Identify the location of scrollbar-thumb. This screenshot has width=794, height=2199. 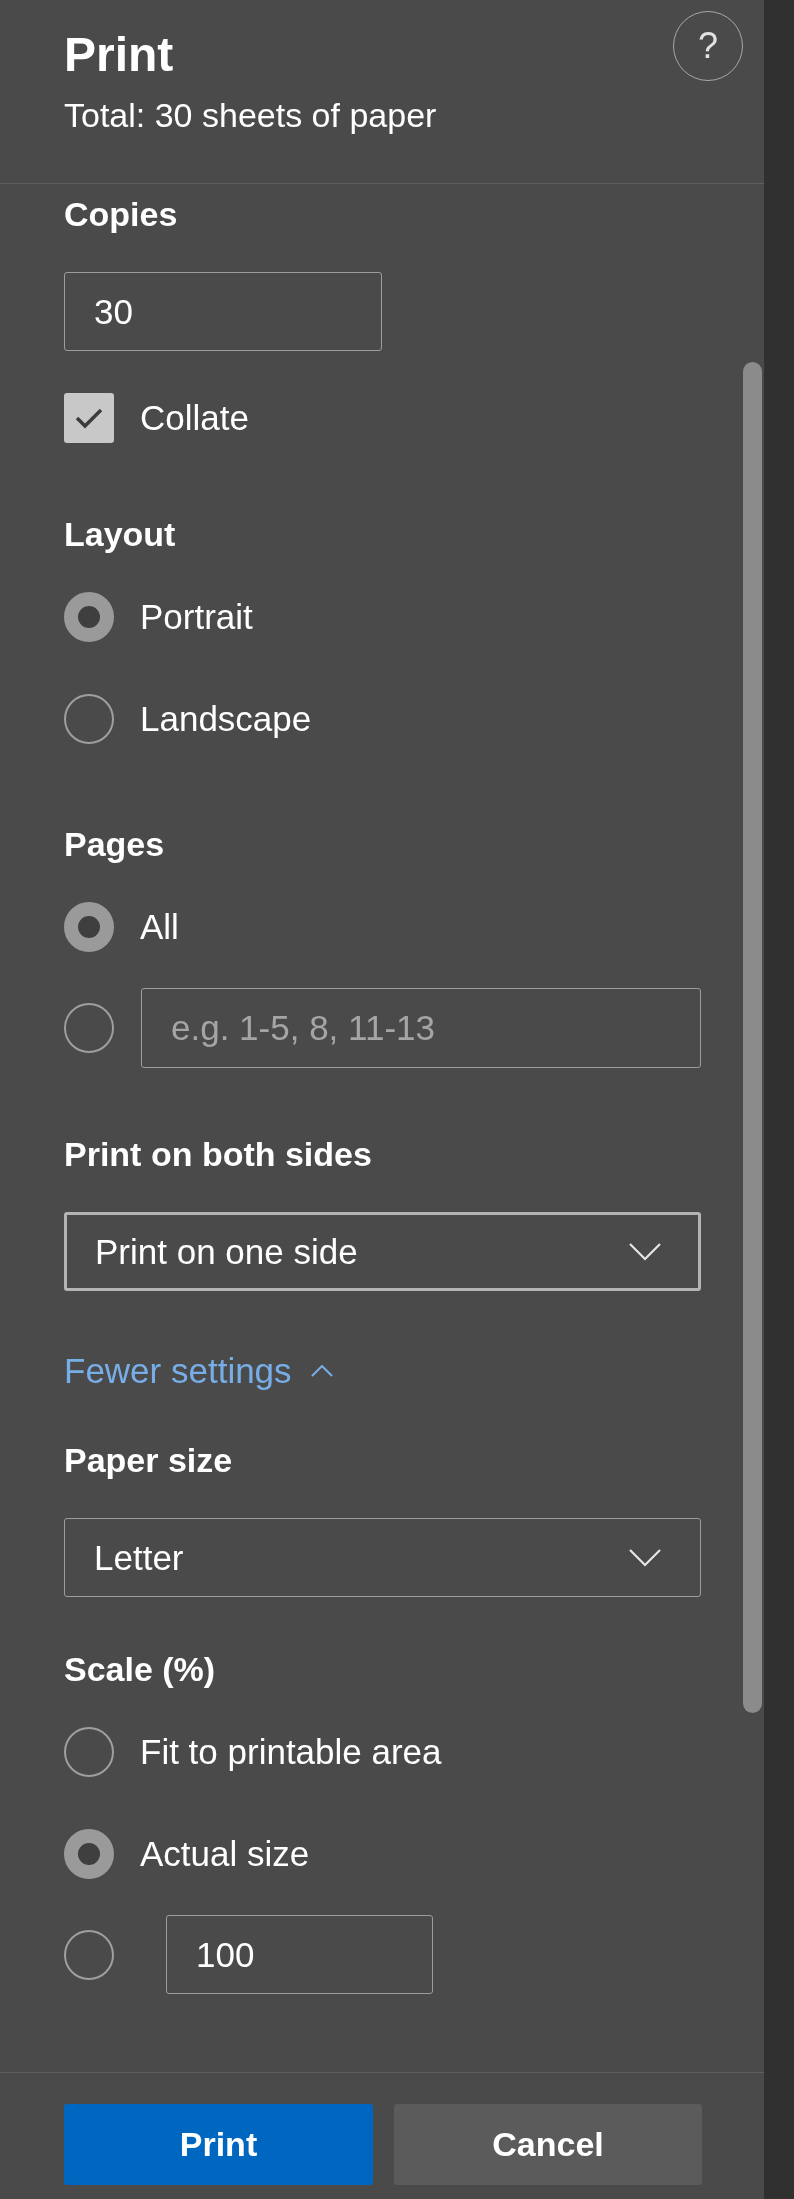
(752, 1037).